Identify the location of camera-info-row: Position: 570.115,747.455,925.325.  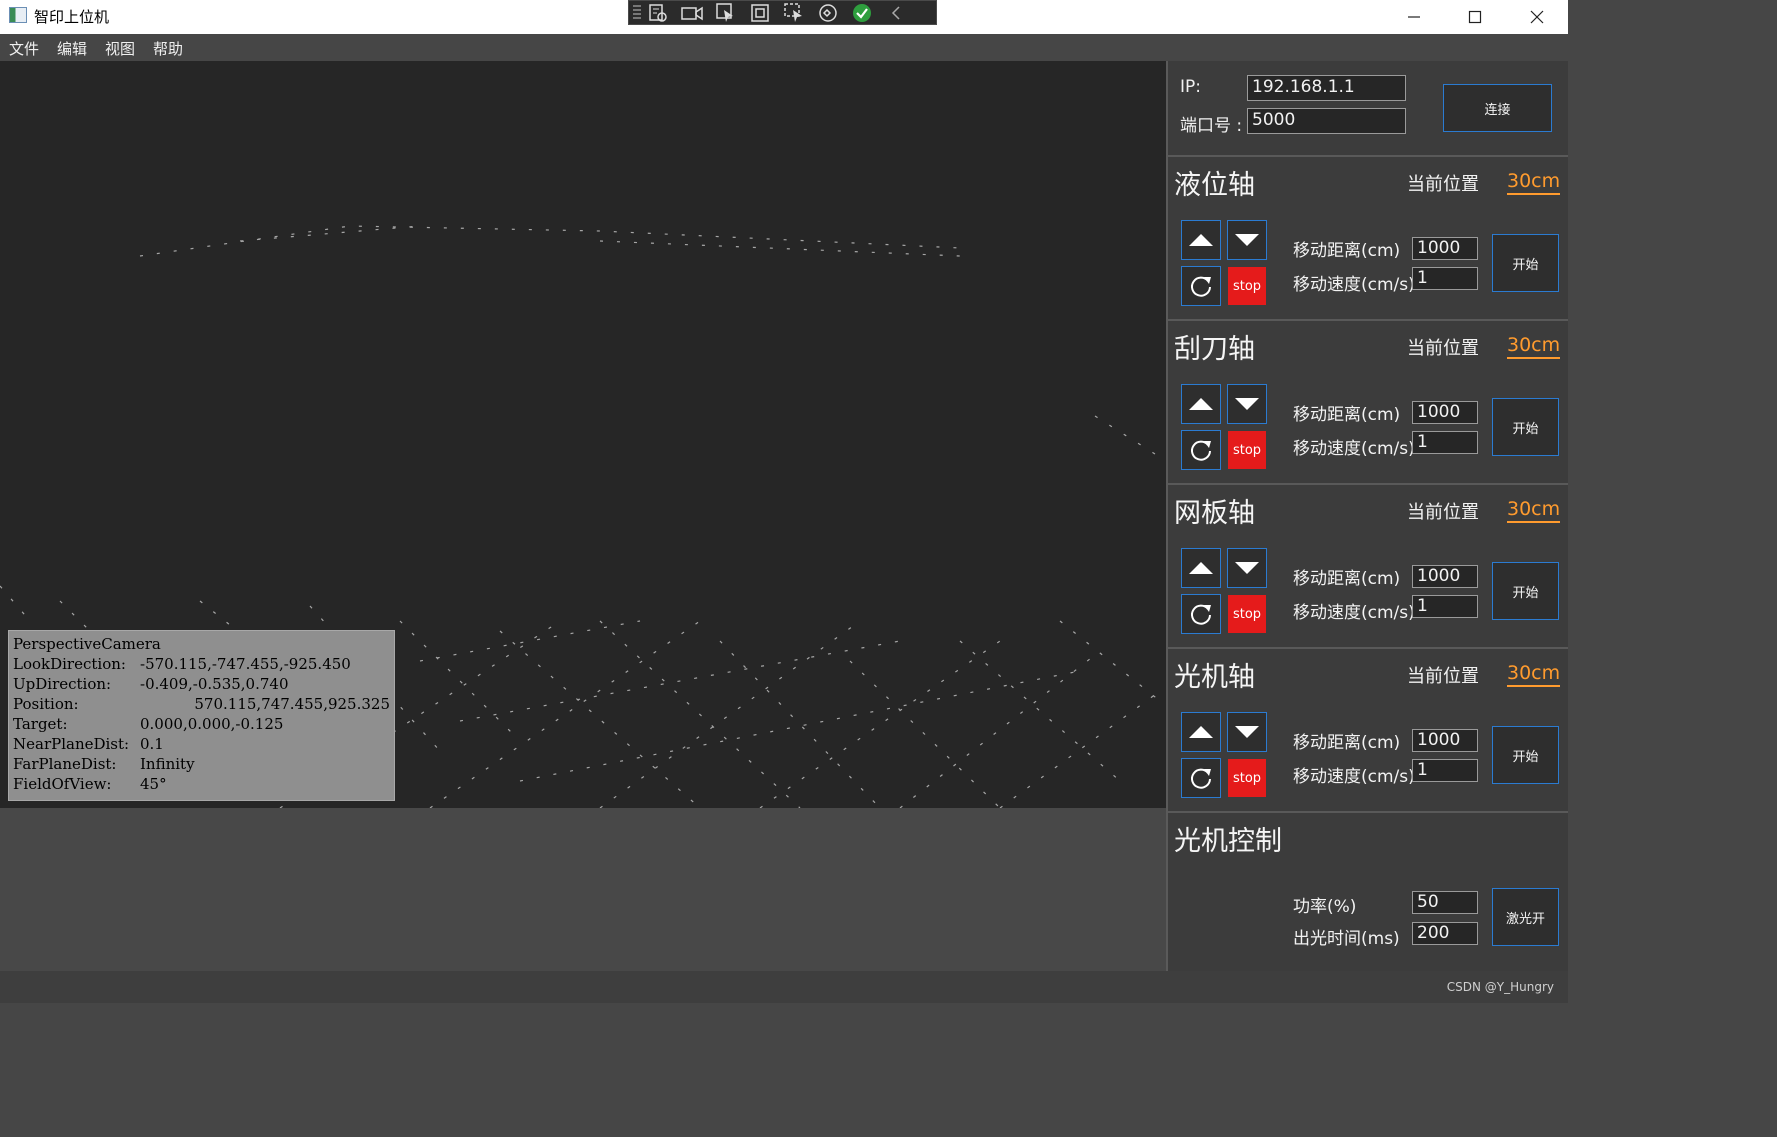
(201, 704).